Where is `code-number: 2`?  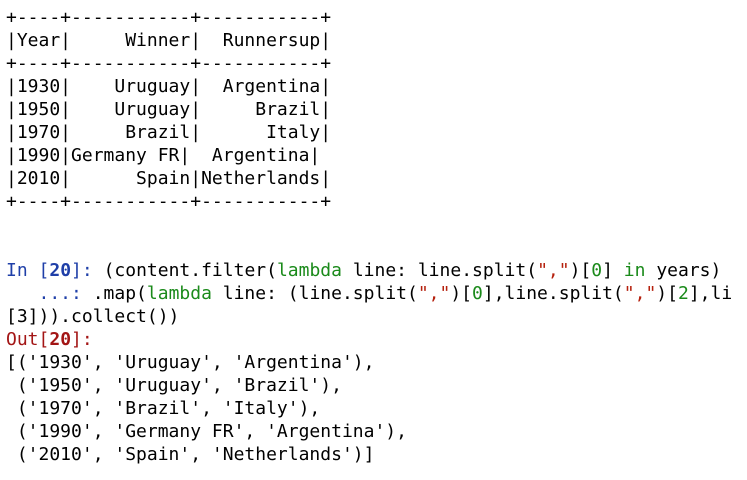
code-number: 2 is located at coordinates (683, 293).